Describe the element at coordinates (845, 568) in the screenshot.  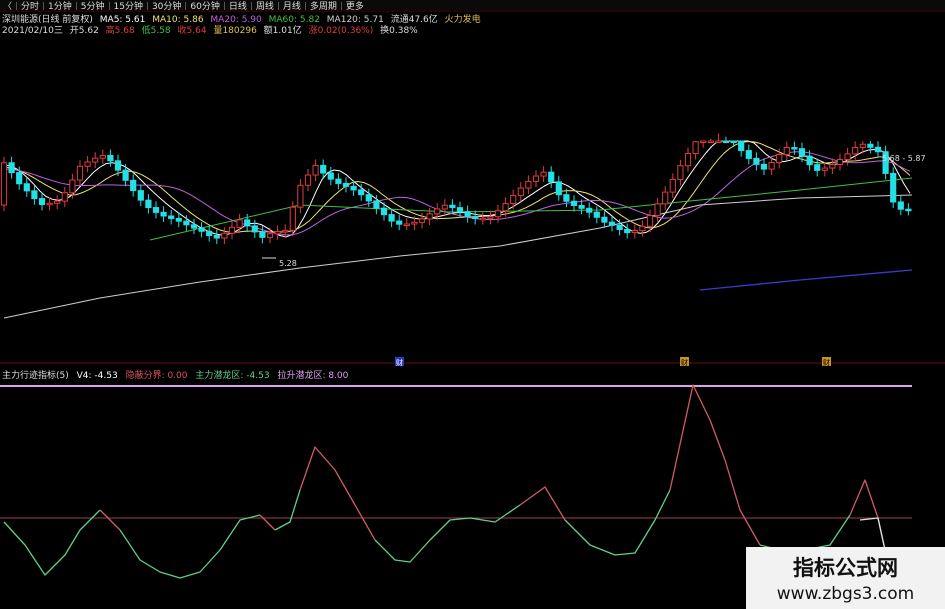
I see `watermark-title: 指标公式网` at that location.